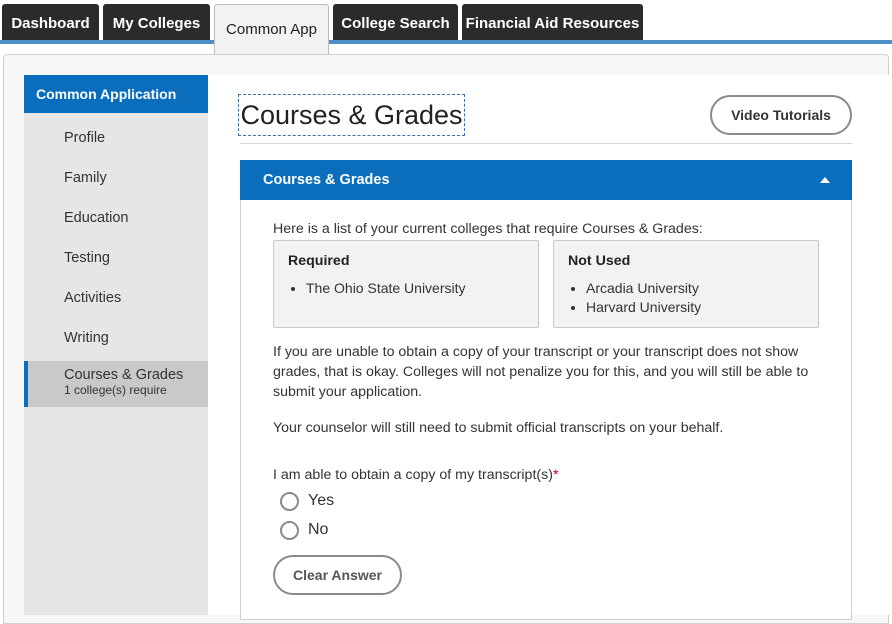  I want to click on tab-college-search: College Search, so click(395, 23).